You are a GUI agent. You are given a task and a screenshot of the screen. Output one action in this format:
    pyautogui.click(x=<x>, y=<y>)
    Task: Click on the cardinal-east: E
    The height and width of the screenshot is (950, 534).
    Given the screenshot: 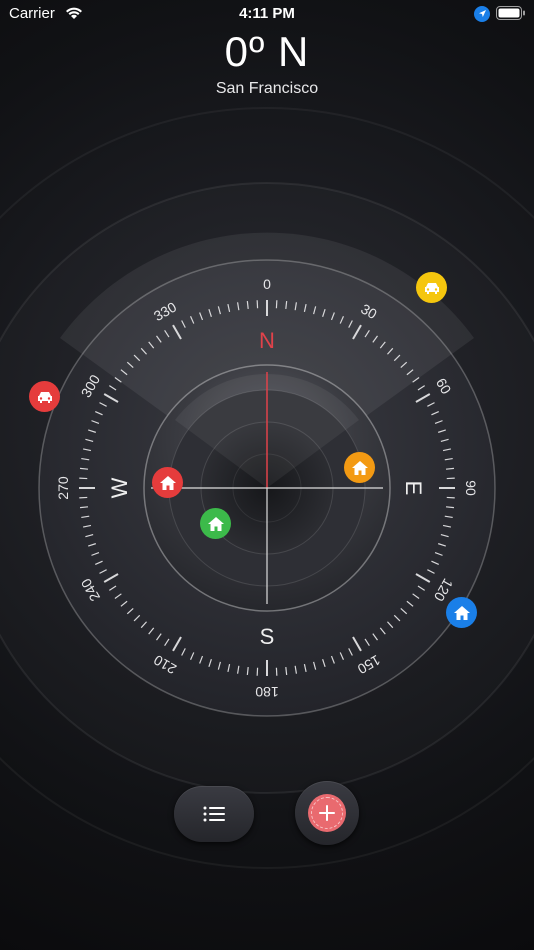 What is the action you would take?
    pyautogui.click(x=413, y=488)
    